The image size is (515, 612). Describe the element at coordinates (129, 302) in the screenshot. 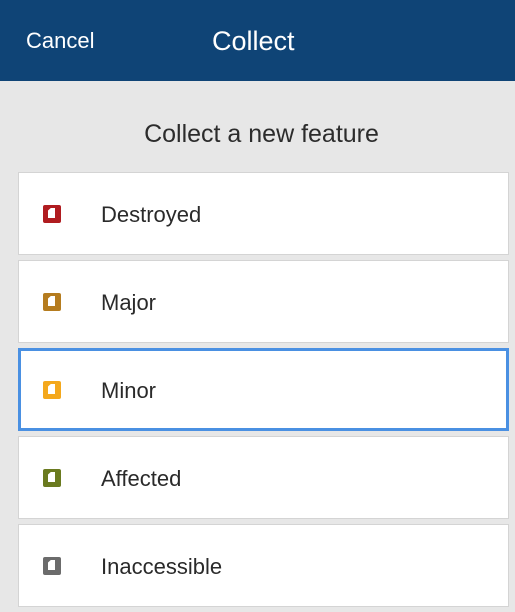

I see `feature-item-label: Major` at that location.